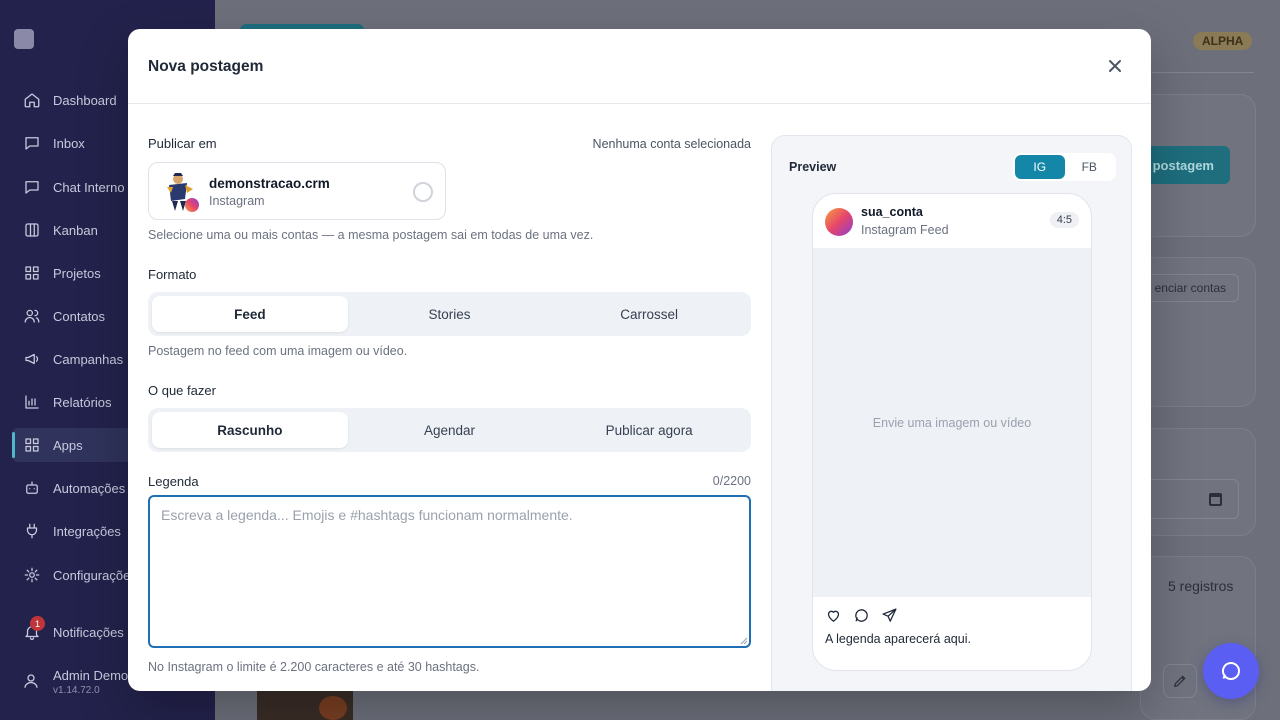  I want to click on account-platform: Instagram, so click(237, 201).